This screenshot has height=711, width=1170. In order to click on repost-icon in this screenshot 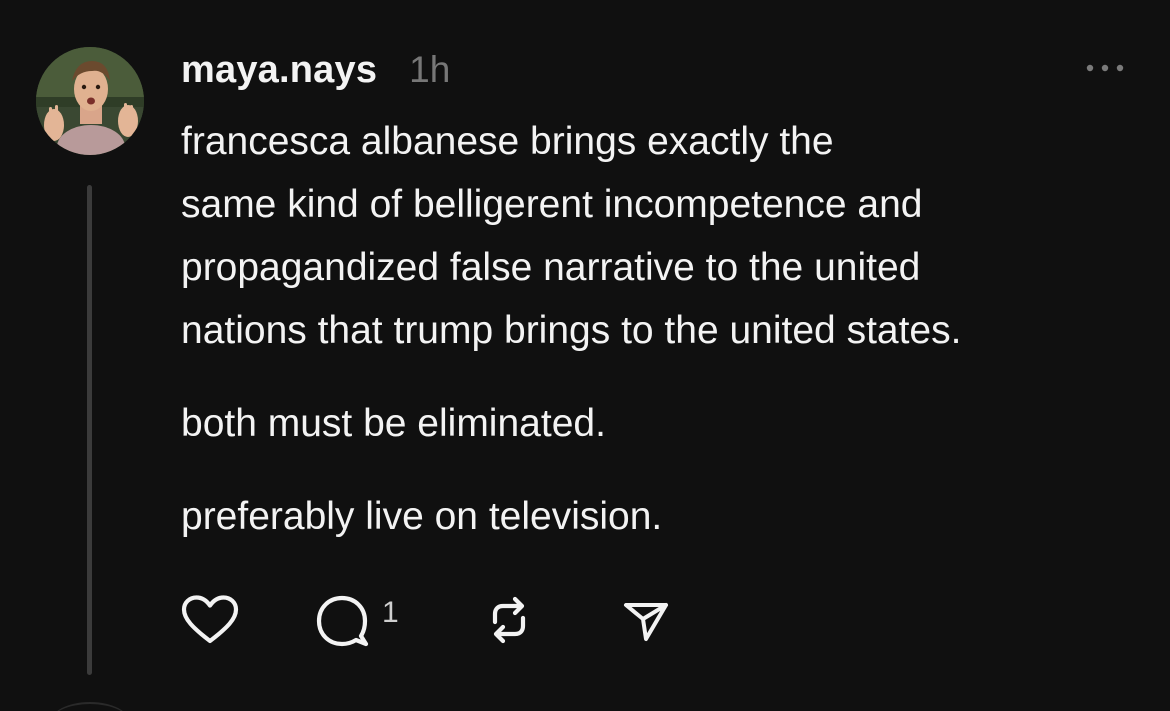, I will do `click(509, 620)`.